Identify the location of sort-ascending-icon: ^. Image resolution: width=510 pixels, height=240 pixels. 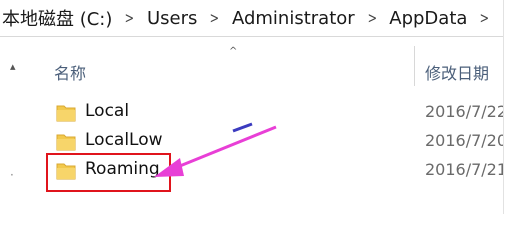
(233, 51).